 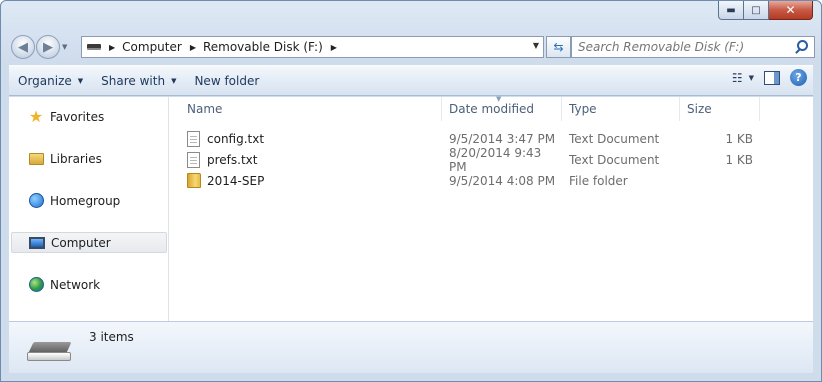 I want to click on search-input, so click(x=682, y=47).